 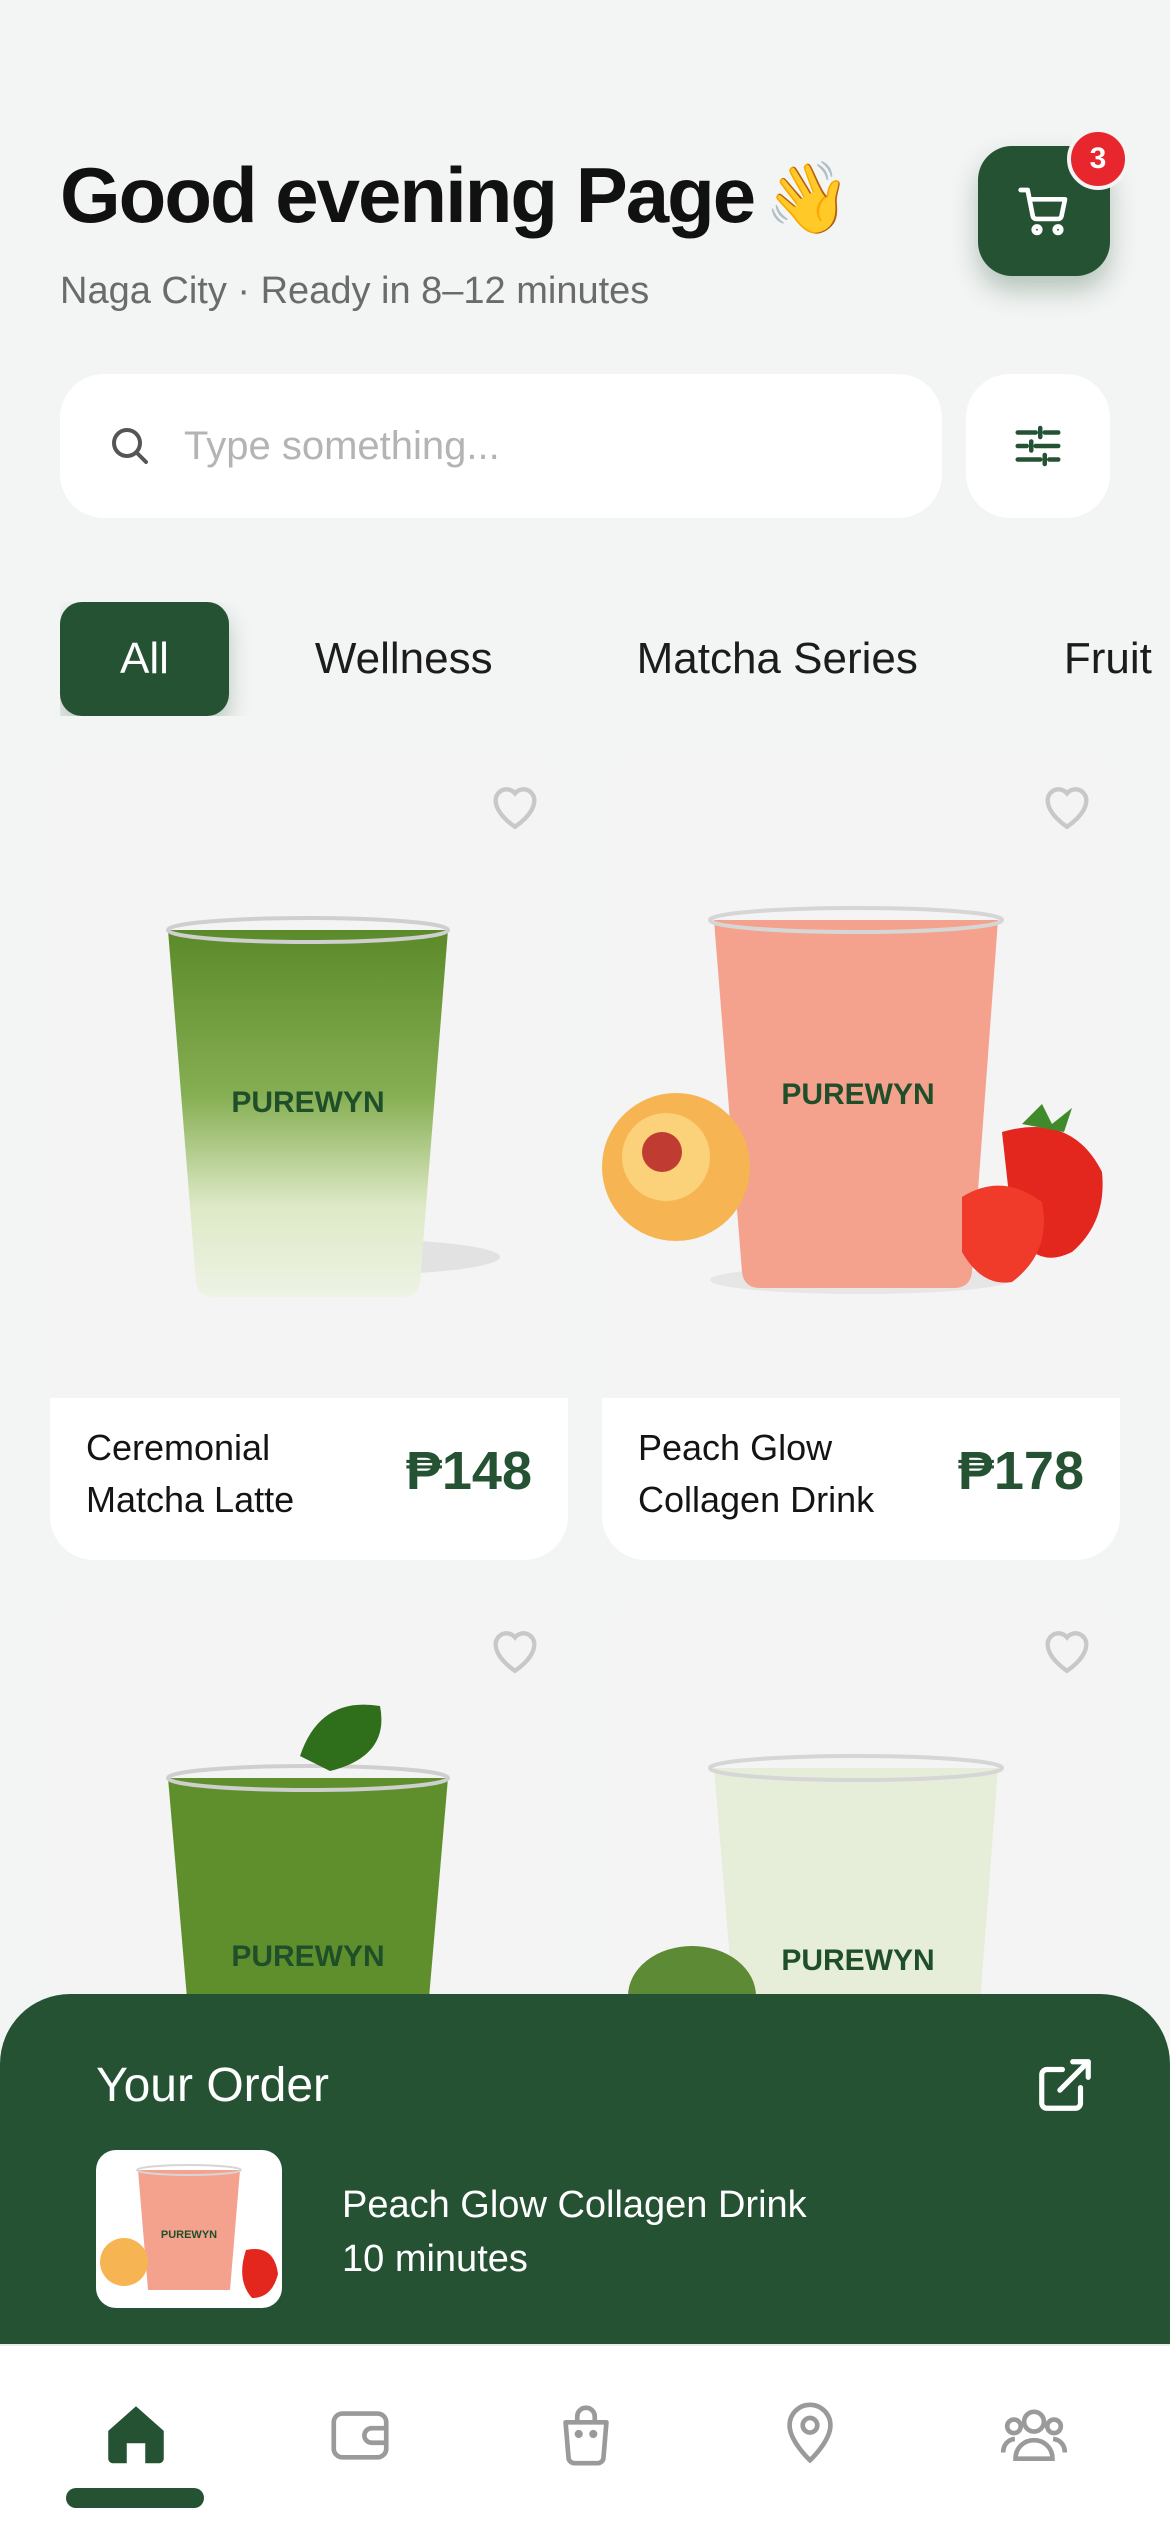 What do you see at coordinates (1043, 211) in the screenshot?
I see `cart-icon` at bounding box center [1043, 211].